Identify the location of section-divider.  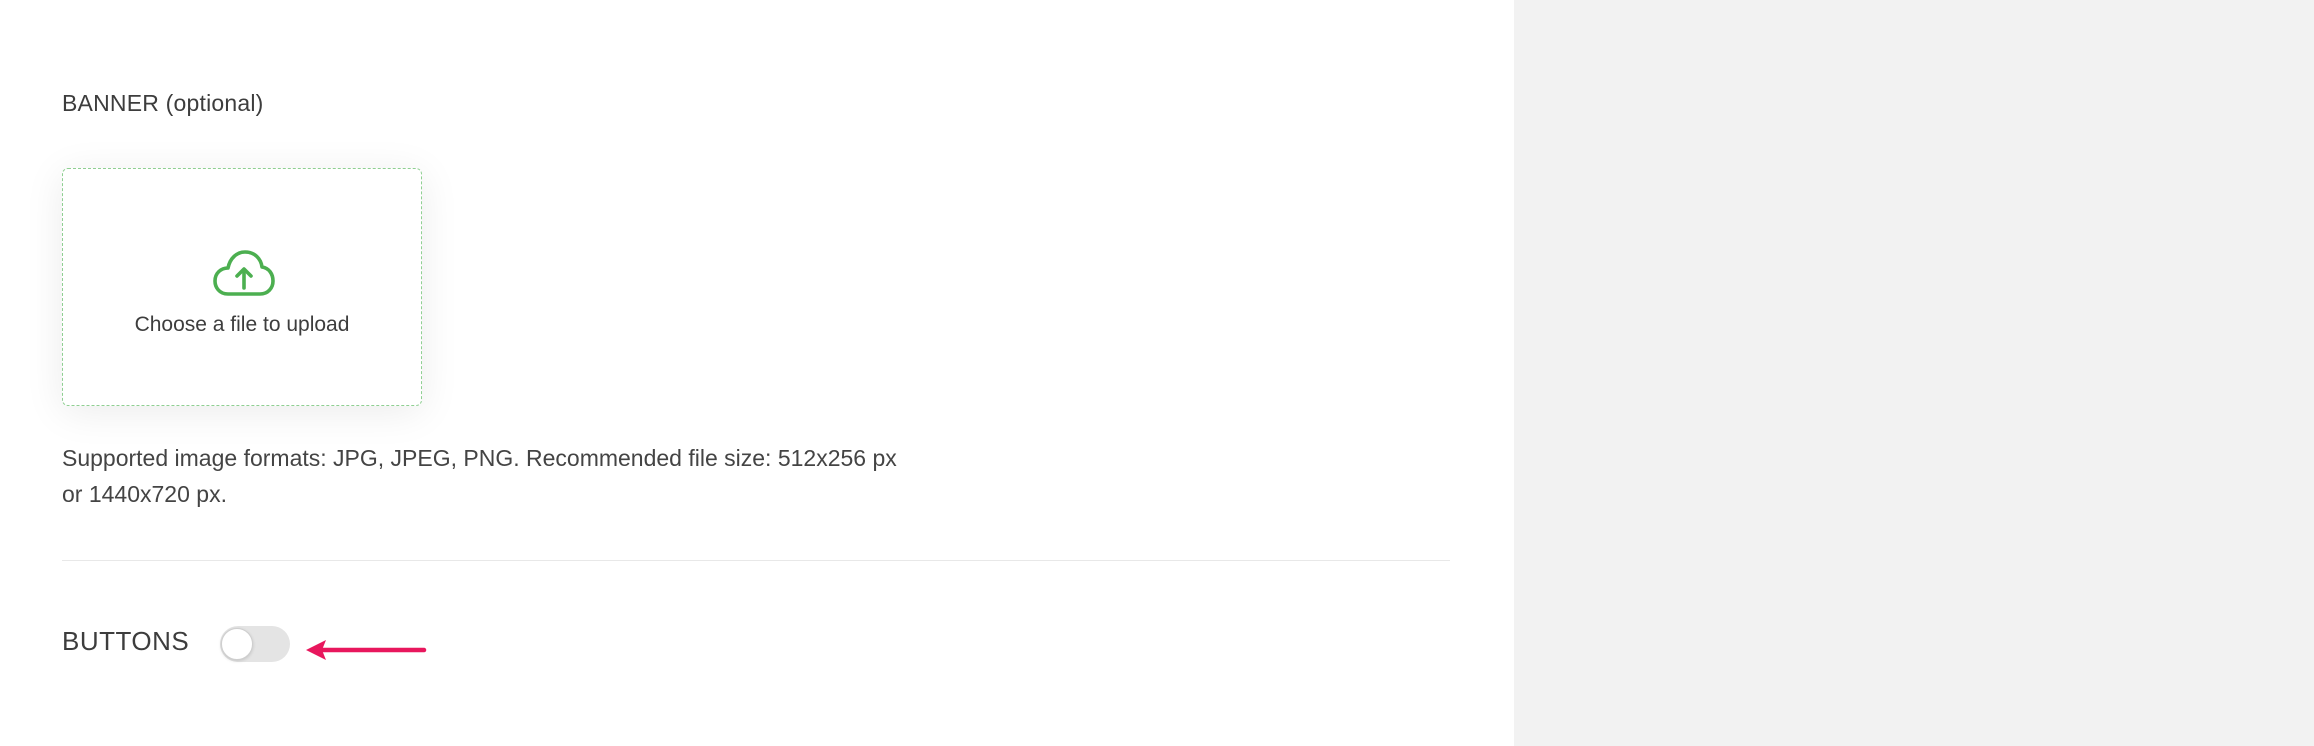
(756, 560).